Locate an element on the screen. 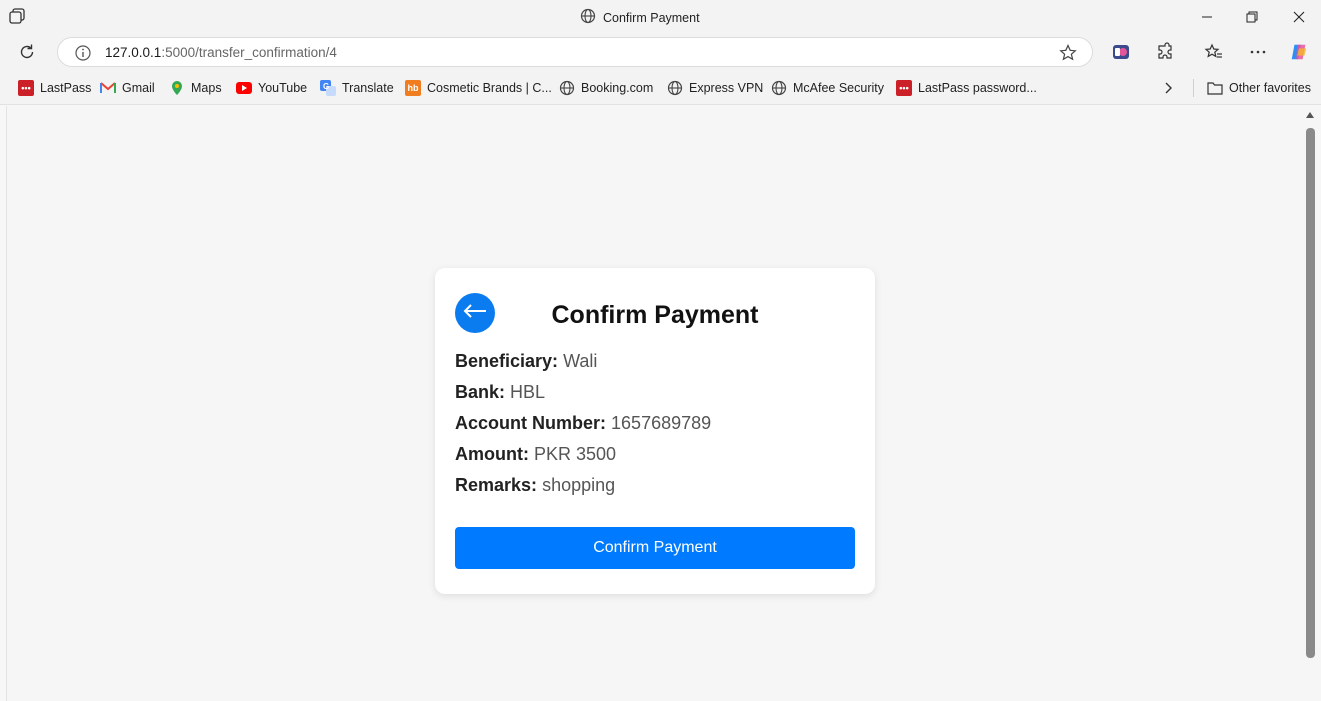 This screenshot has height=701, width=1321. title-bar: Confirm Payment is located at coordinates (660, 16).